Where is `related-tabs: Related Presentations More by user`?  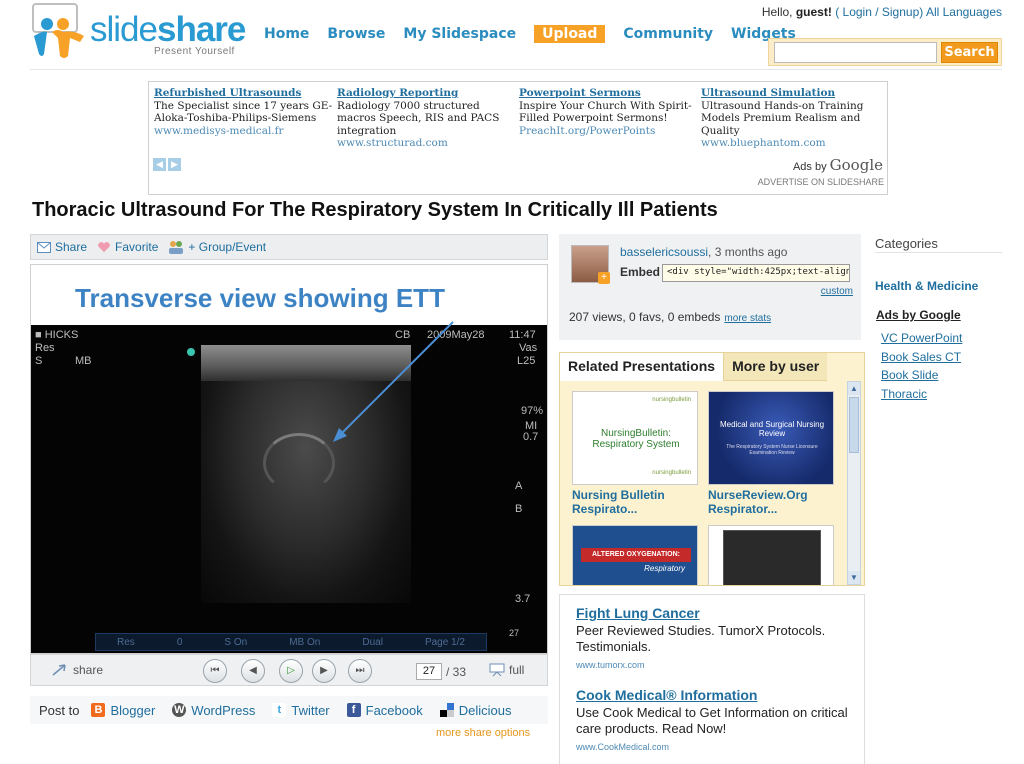
related-tabs: Related Presentations More by user is located at coordinates (694, 367).